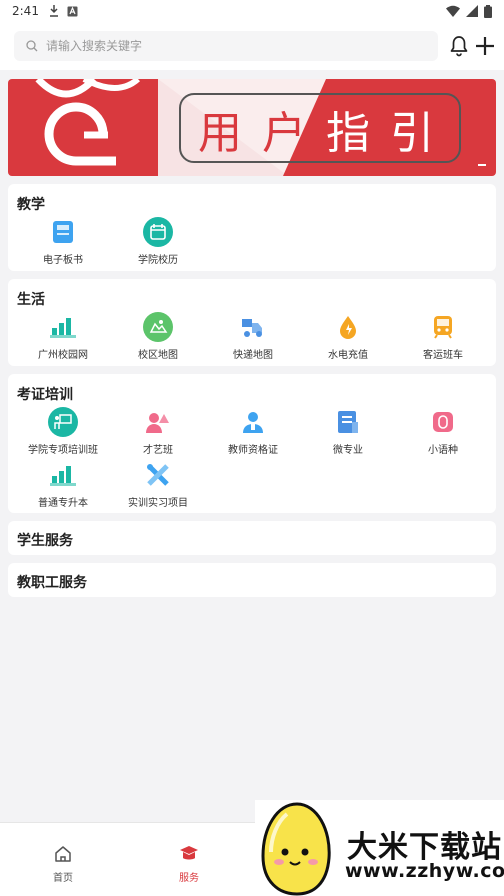 The height and width of the screenshot is (896, 504). Describe the element at coordinates (252, 580) in the screenshot. I see `section-staff-services: 教职工服务` at that location.